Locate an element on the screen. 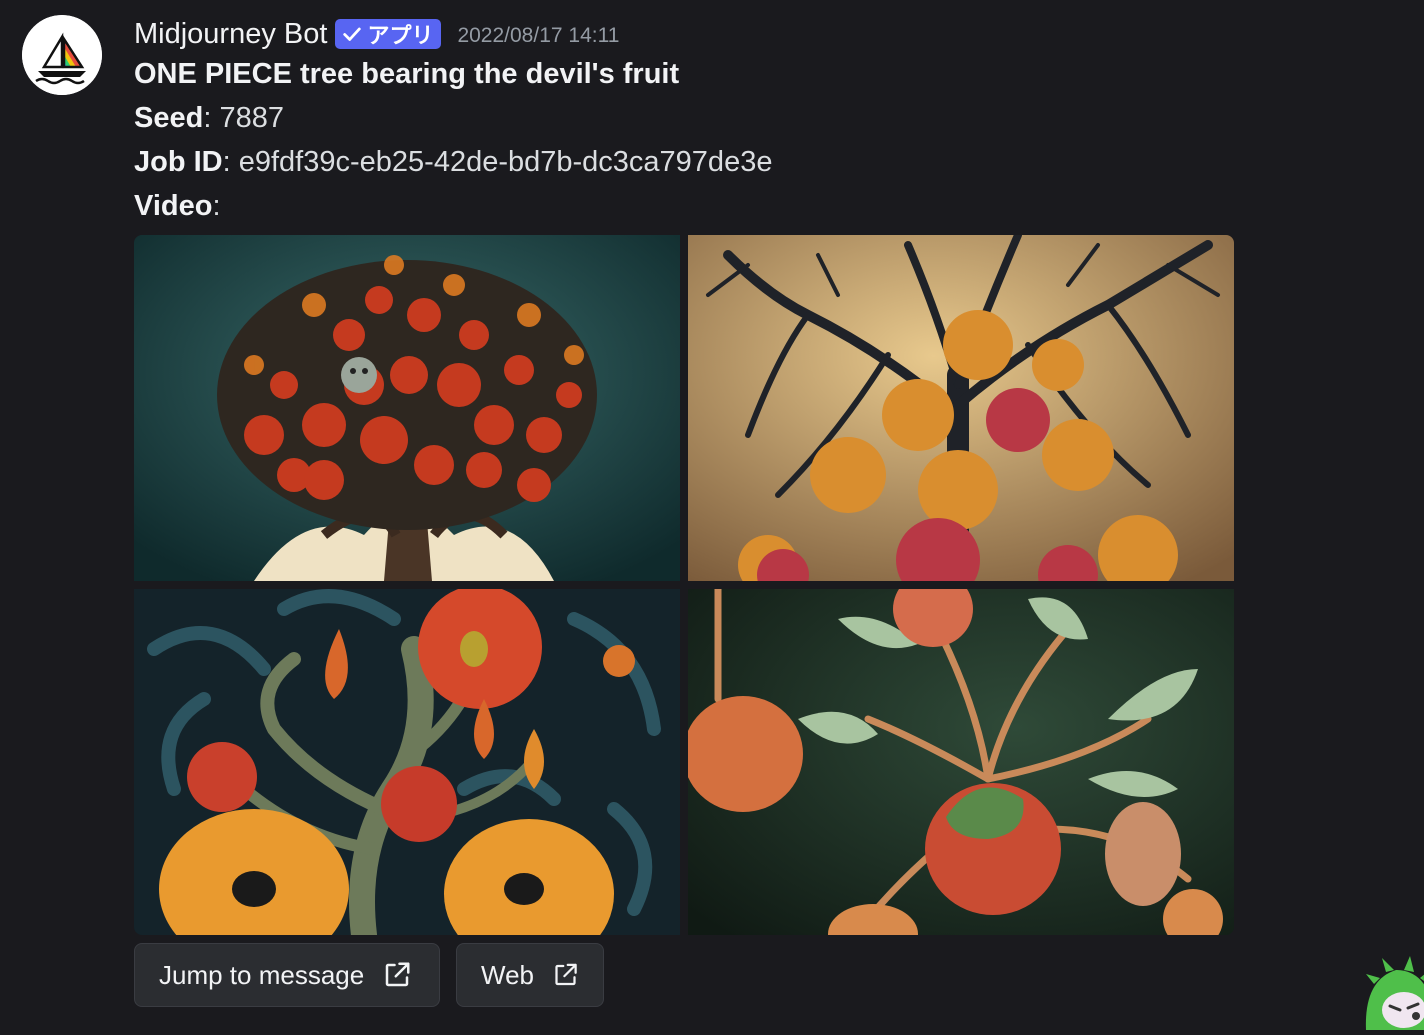 Image resolution: width=1424 pixels, height=1035 pixels. sailboat-logo-icon is located at coordinates (62, 55).